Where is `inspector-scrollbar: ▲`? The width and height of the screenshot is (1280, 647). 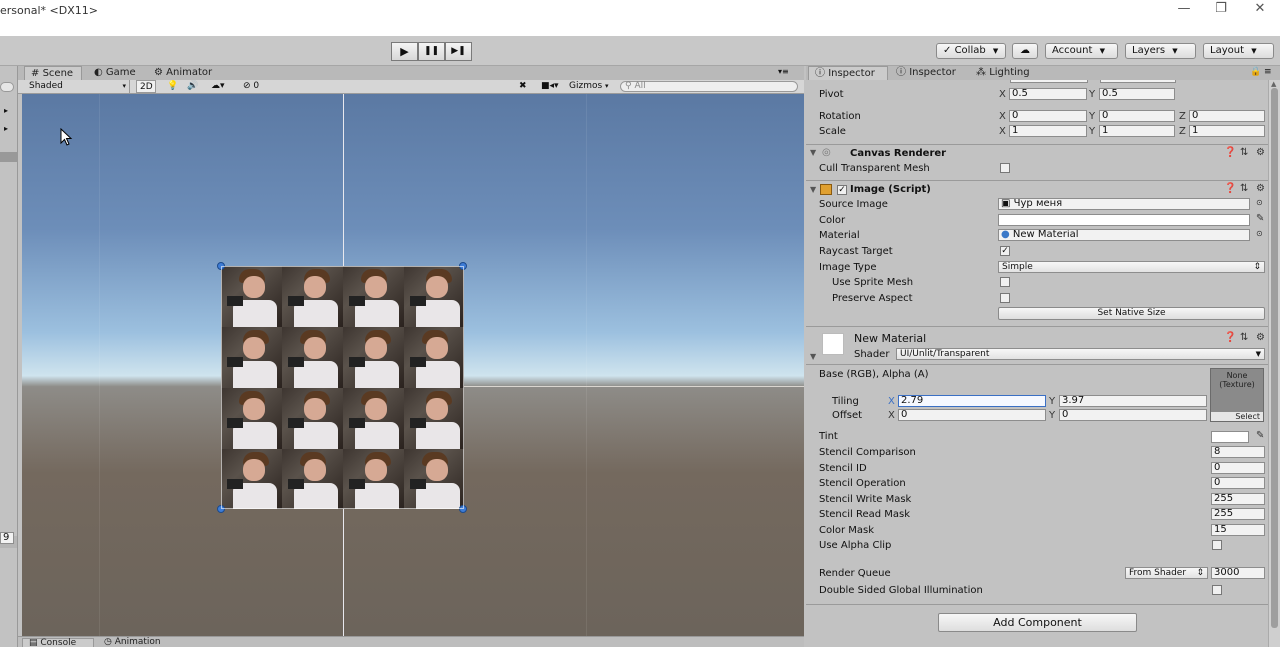 inspector-scrollbar: ▲ is located at coordinates (1274, 363).